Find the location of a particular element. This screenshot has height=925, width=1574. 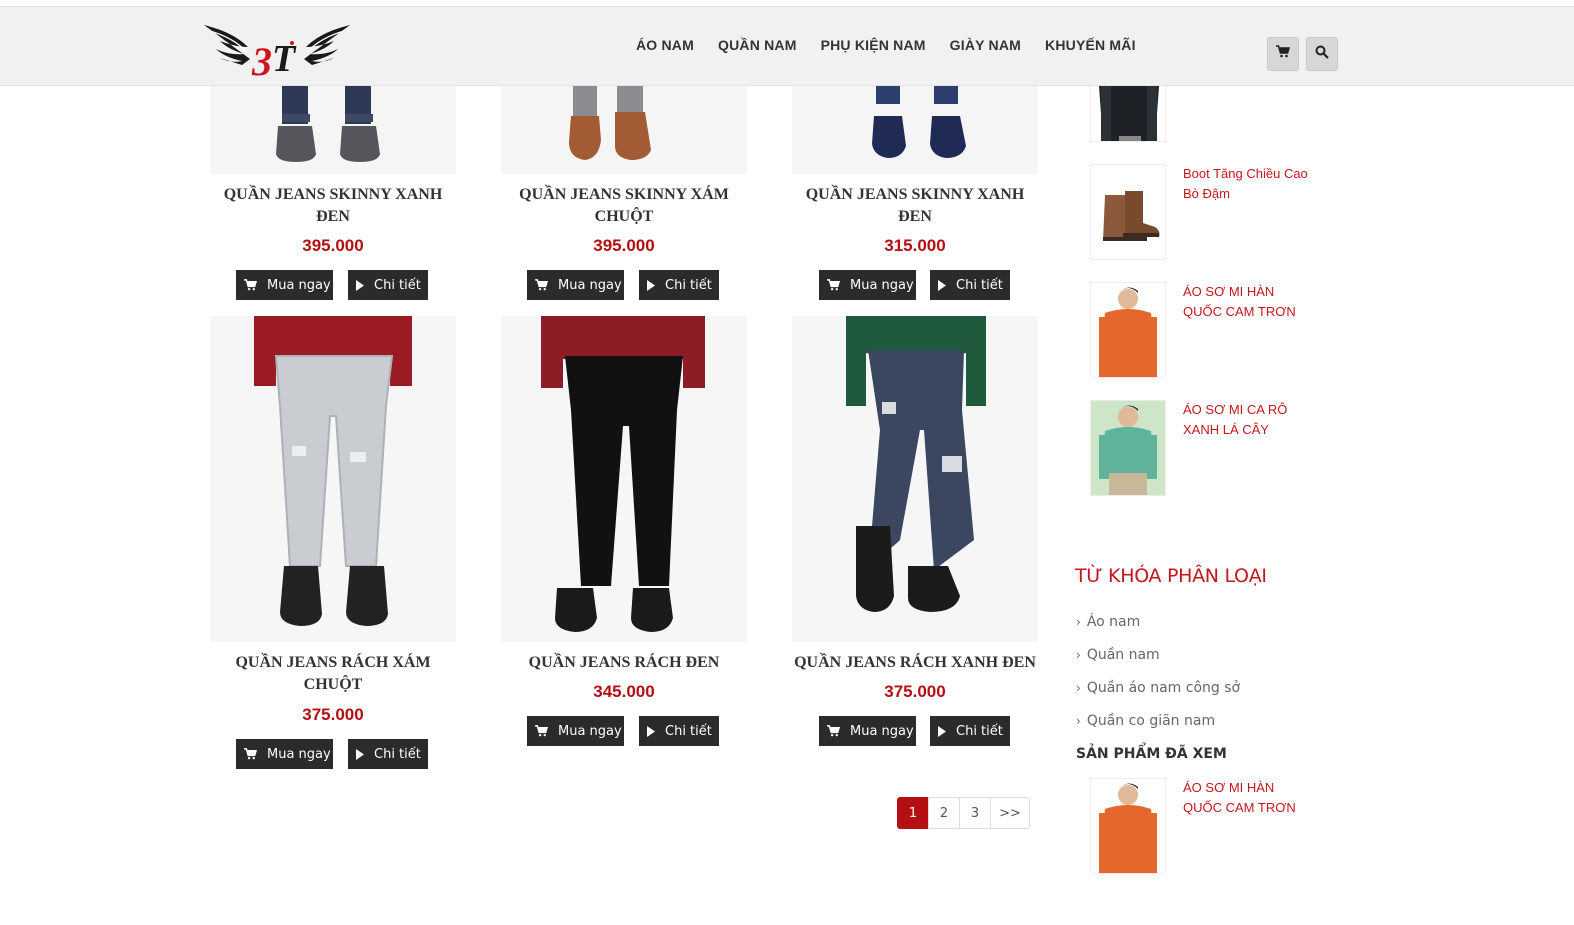

next-page: >> is located at coordinates (1010, 813).